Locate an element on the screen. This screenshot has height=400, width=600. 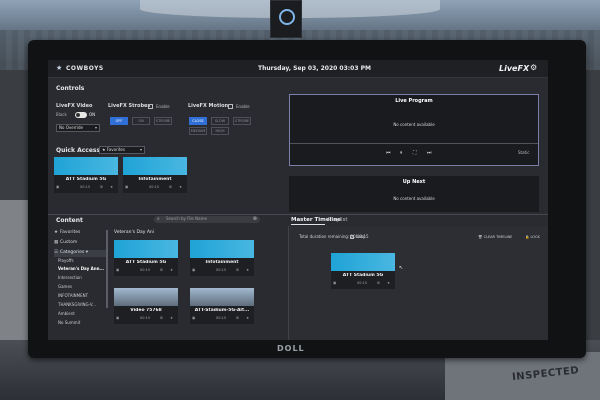
live-program-empty: No content available is located at coordinates (414, 124).